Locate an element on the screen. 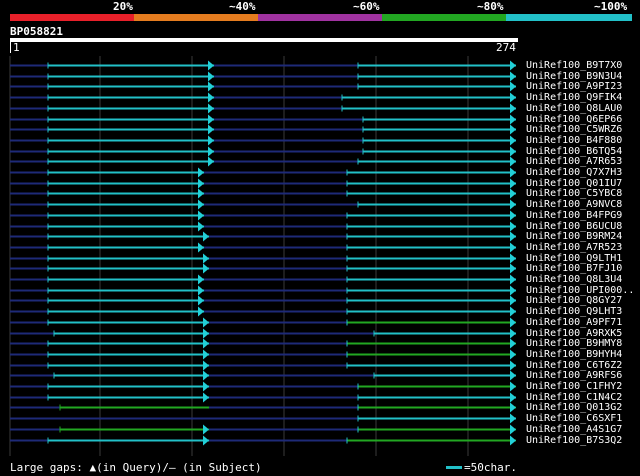 The height and width of the screenshot is (476, 640). scale-legend-text: =50char. is located at coordinates (490, 467).